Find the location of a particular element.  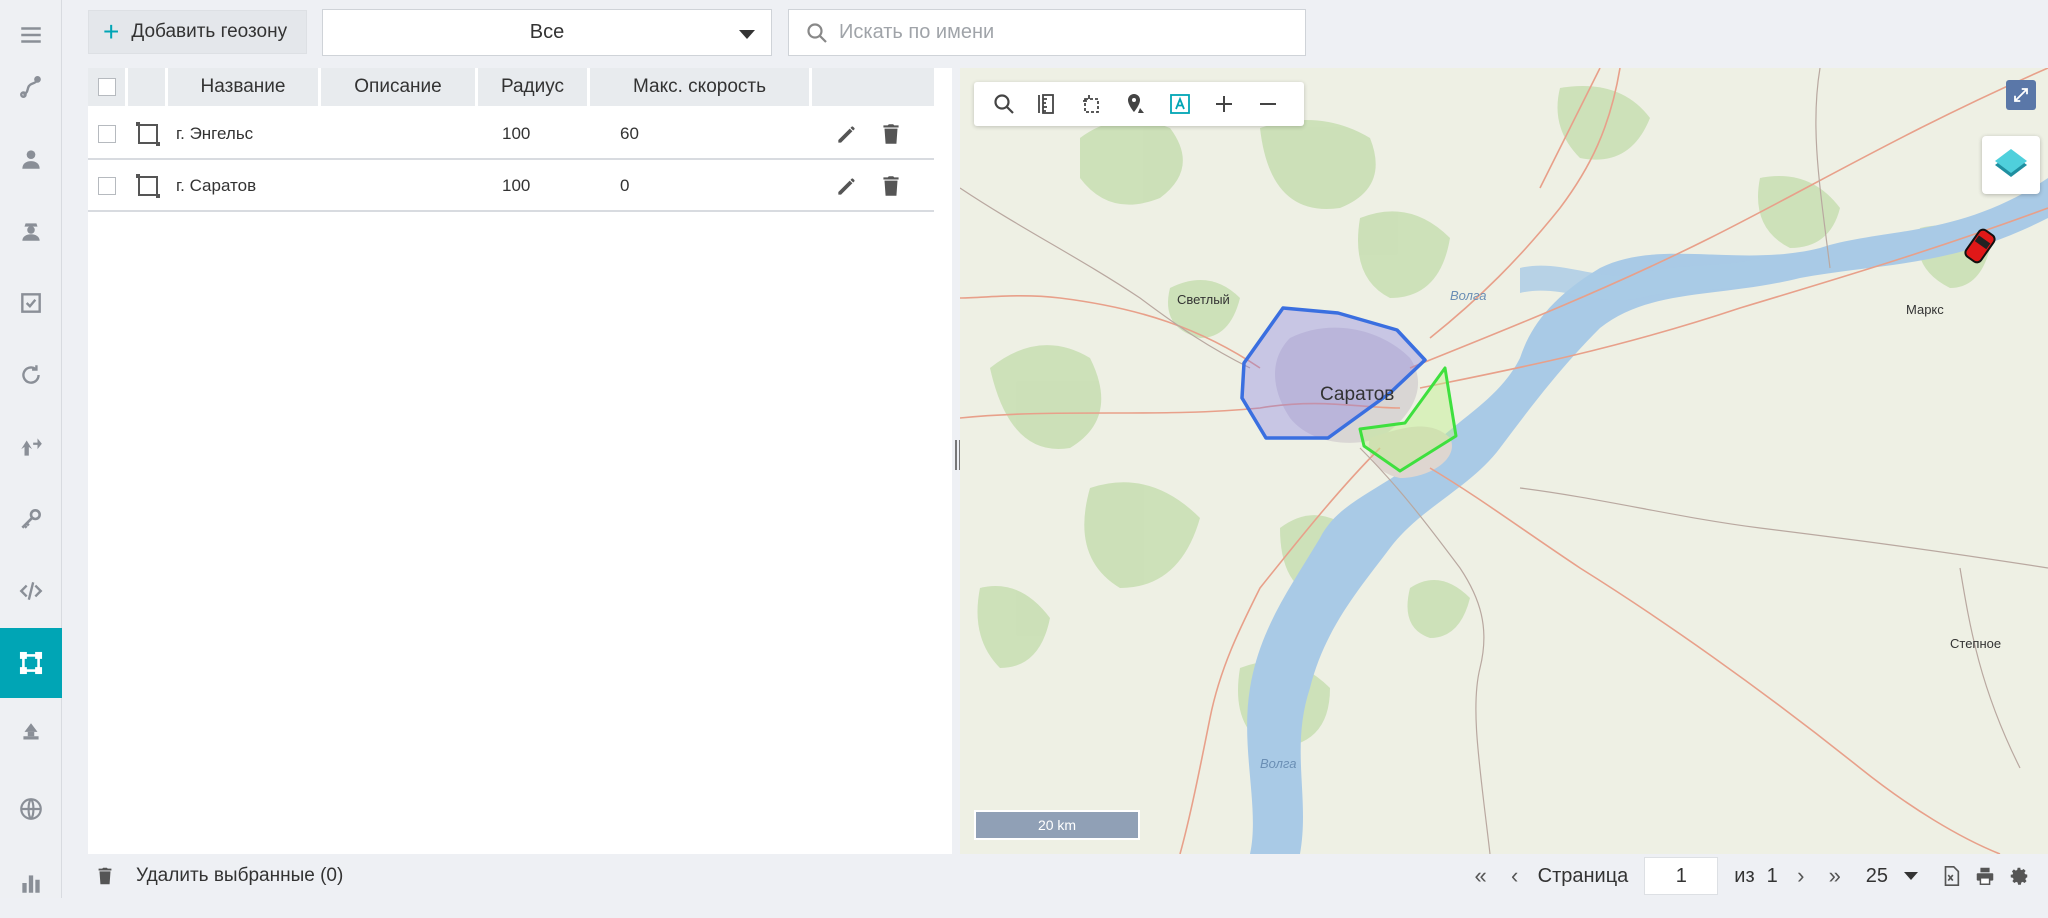

minus-icon is located at coordinates (1268, 104).